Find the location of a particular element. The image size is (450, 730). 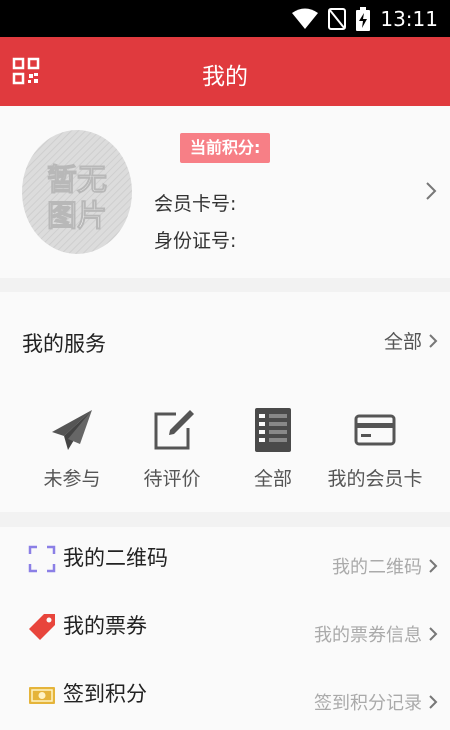

service-label: 我的会员卡 is located at coordinates (375, 479).